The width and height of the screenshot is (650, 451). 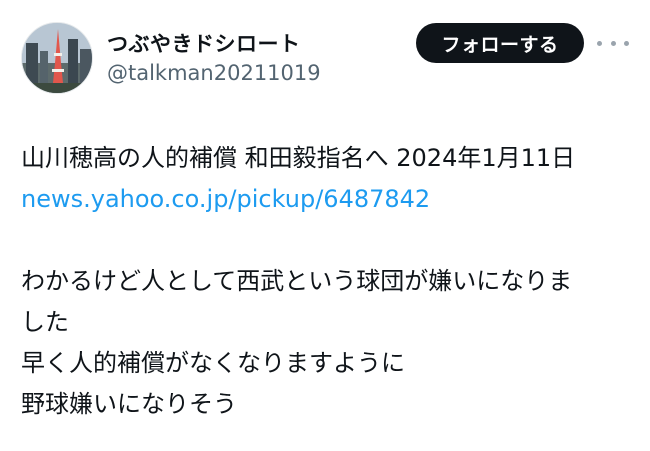 What do you see at coordinates (214, 73) in the screenshot?
I see `user-handle: @talkman20211019` at bounding box center [214, 73].